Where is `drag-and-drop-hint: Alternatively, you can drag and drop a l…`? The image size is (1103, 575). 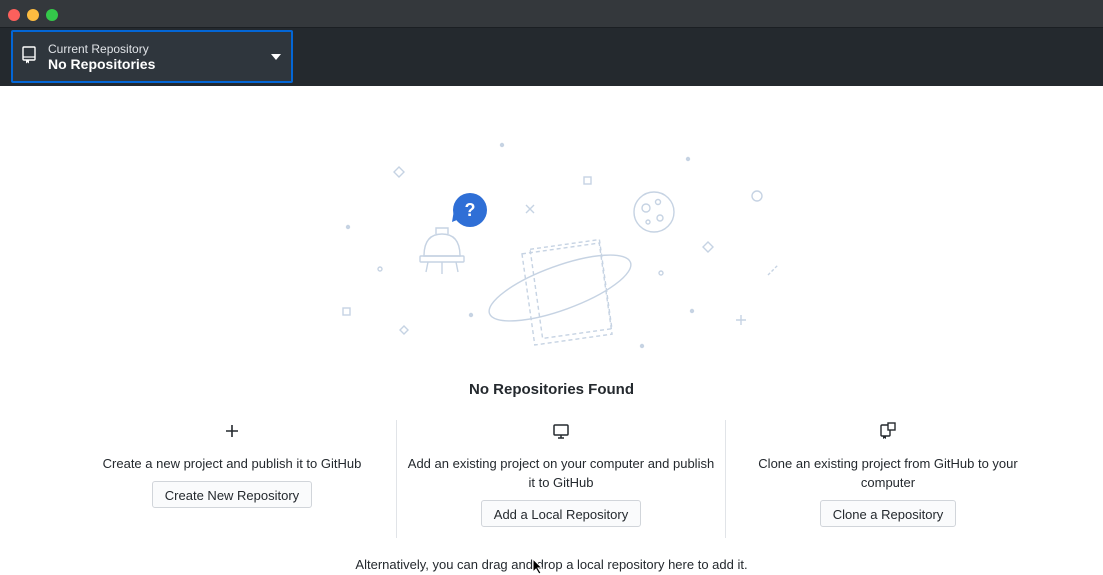 drag-and-drop-hint: Alternatively, you can drag and drop a l… is located at coordinates (551, 564).